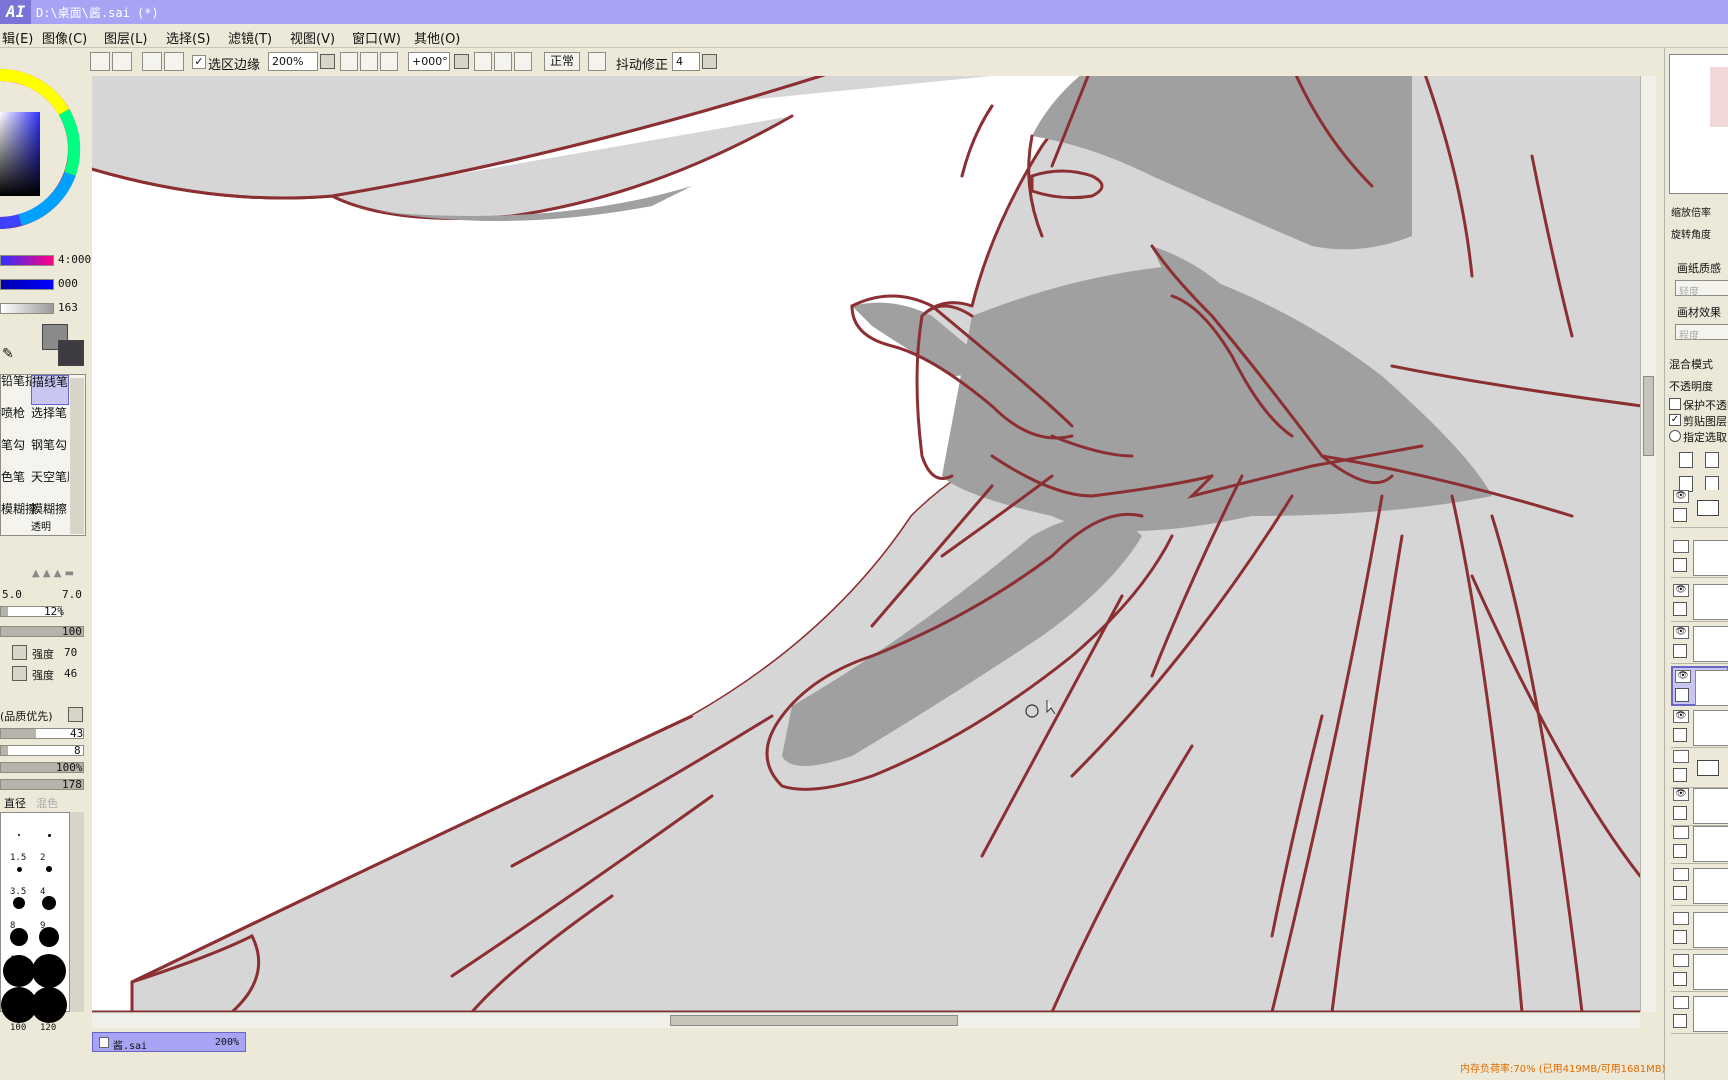 This screenshot has height=1080, width=1728. What do you see at coordinates (1698, 124) in the screenshot?
I see `navigator-preview` at bounding box center [1698, 124].